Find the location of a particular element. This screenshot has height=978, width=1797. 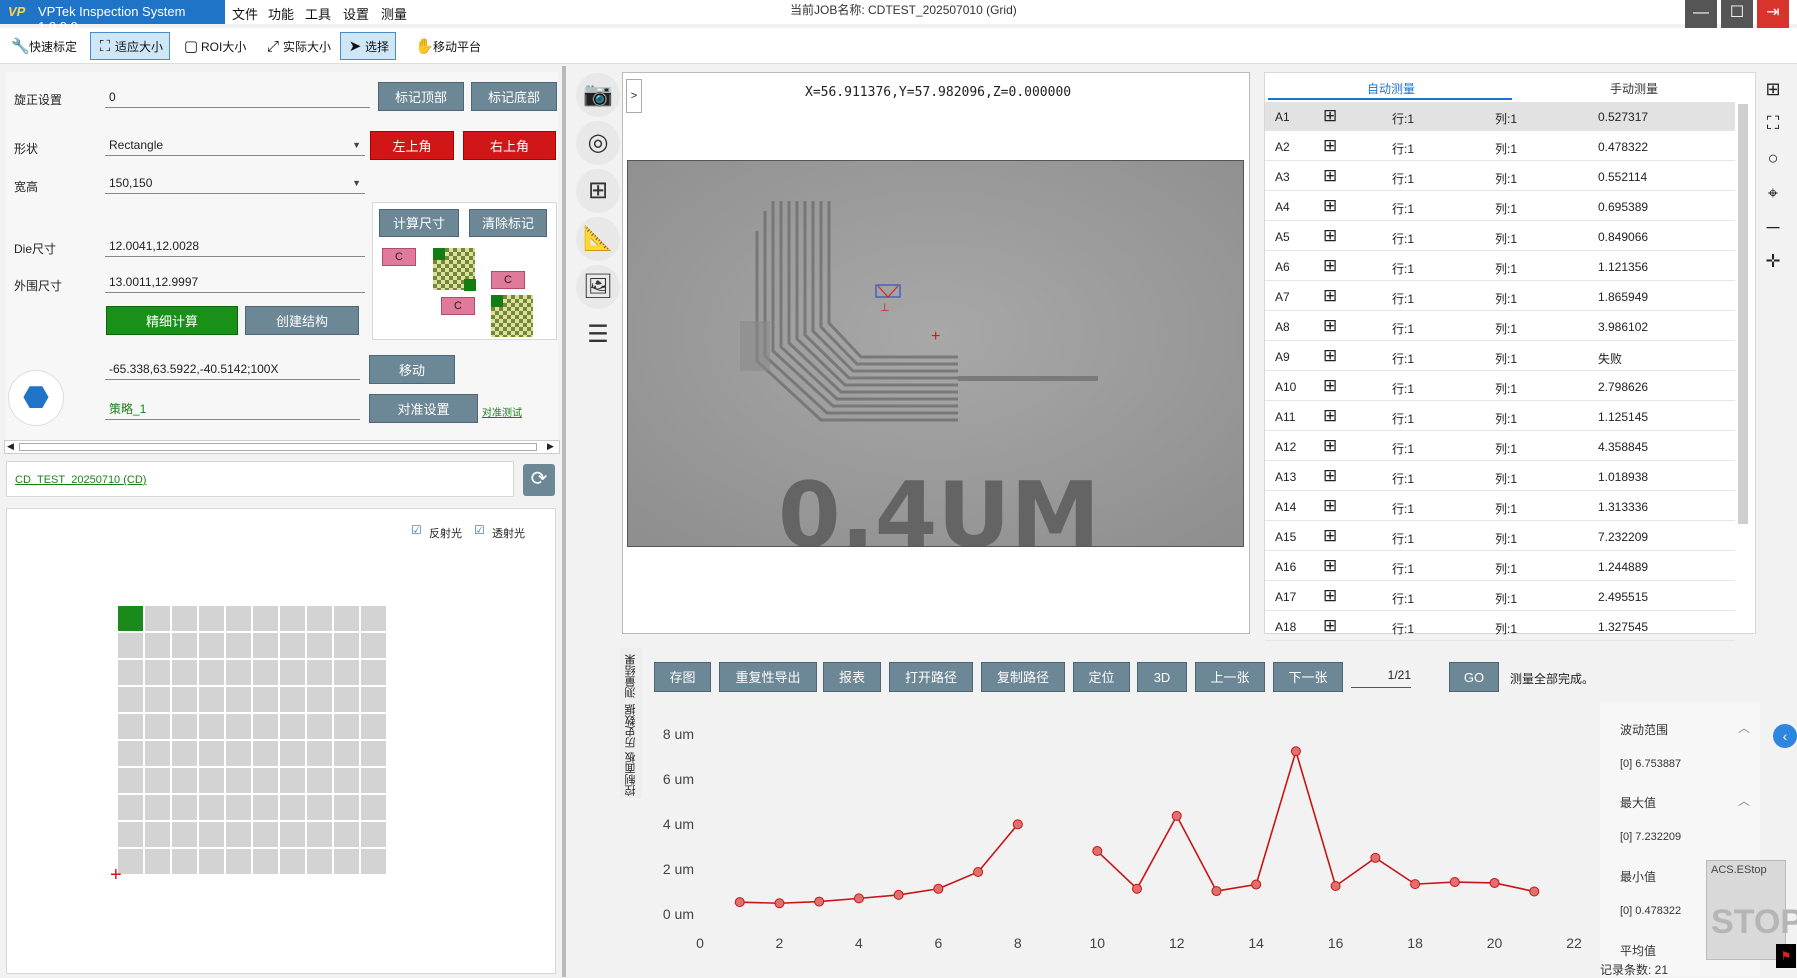

move-button: 移动 is located at coordinates (412, 369).